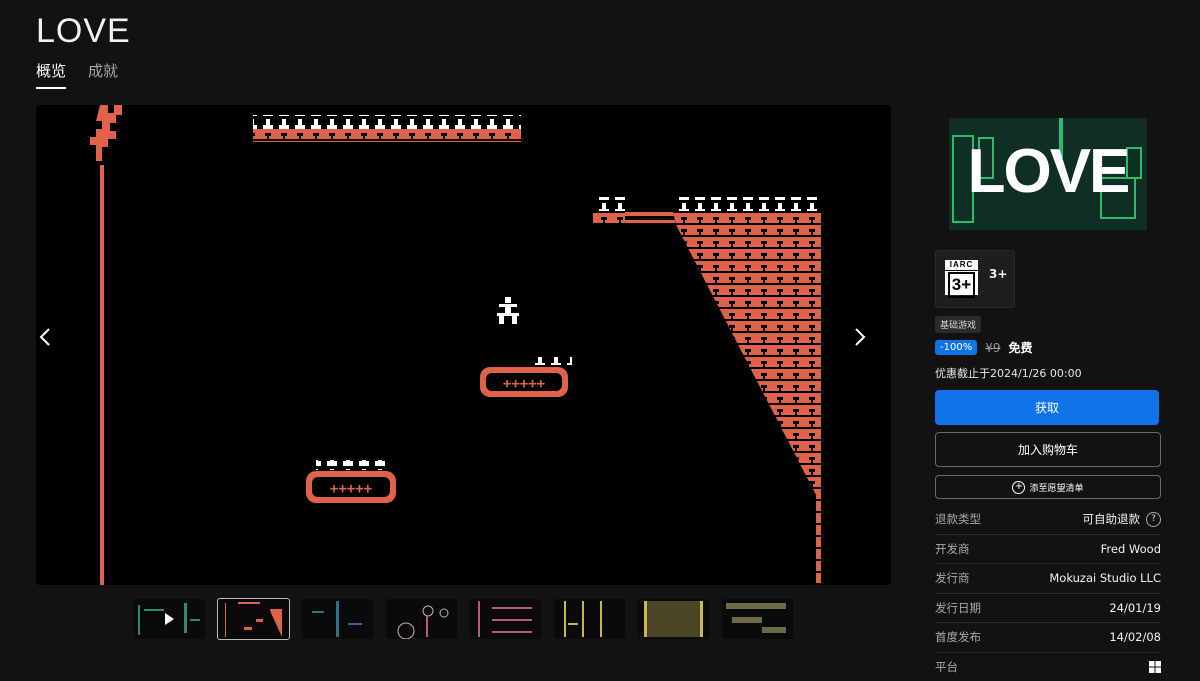  What do you see at coordinates (958, 608) in the screenshot?
I see `info-label: 发行日期` at bounding box center [958, 608].